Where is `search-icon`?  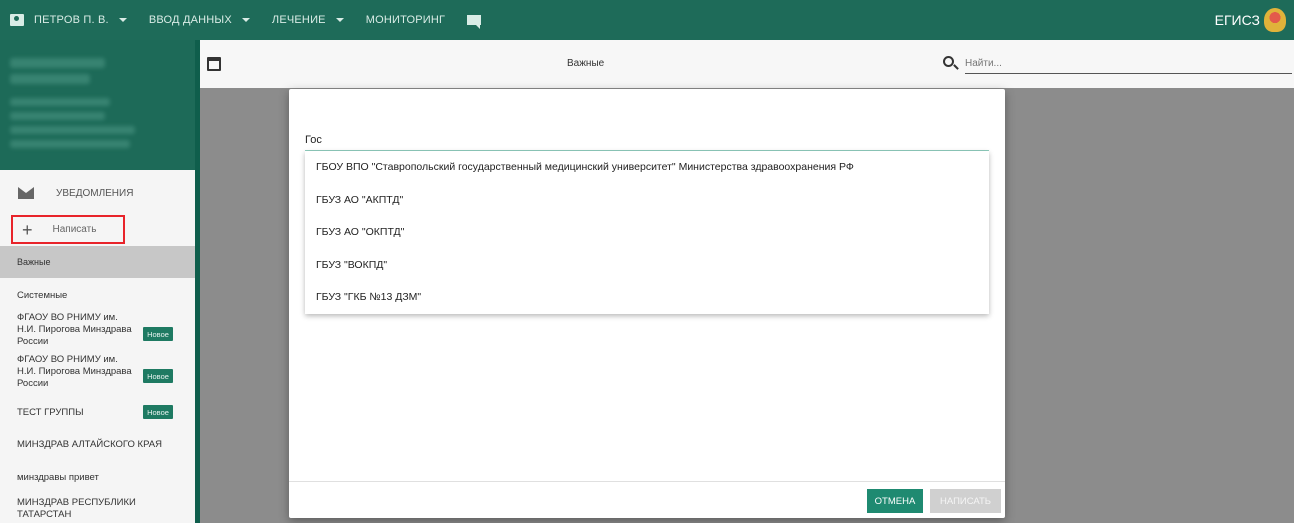 search-icon is located at coordinates (948, 61).